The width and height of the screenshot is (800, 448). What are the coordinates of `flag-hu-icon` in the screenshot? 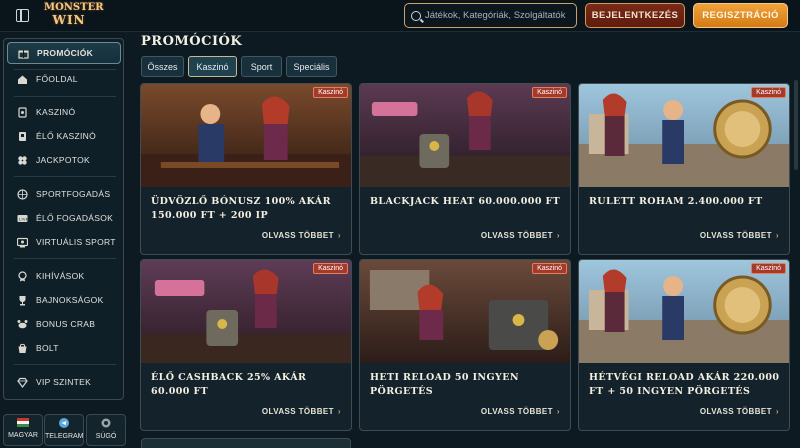 It's located at (23, 424).